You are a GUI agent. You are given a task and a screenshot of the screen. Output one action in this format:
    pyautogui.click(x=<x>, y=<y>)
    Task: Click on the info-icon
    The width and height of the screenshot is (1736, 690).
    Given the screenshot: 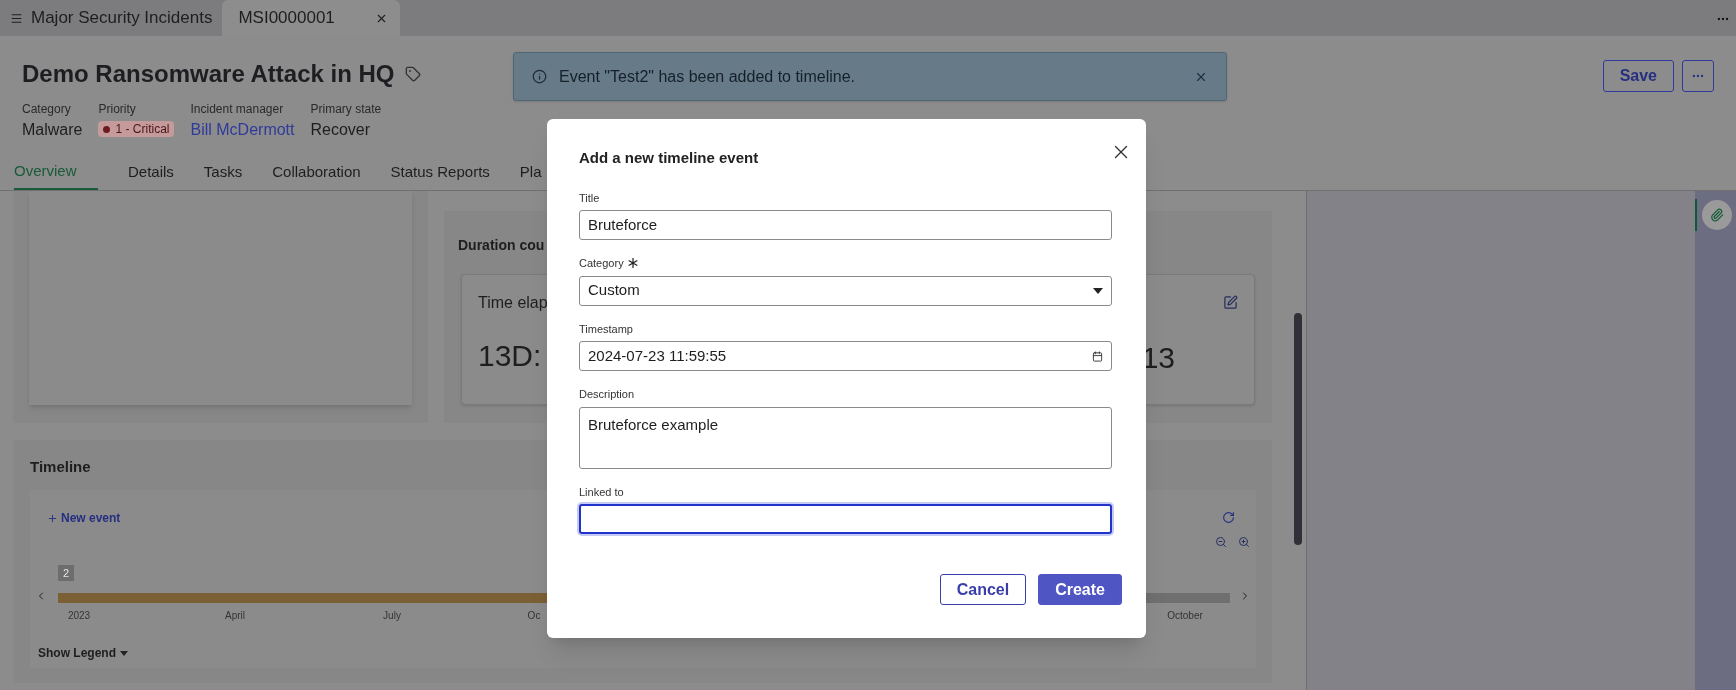 What is the action you would take?
    pyautogui.click(x=539, y=76)
    